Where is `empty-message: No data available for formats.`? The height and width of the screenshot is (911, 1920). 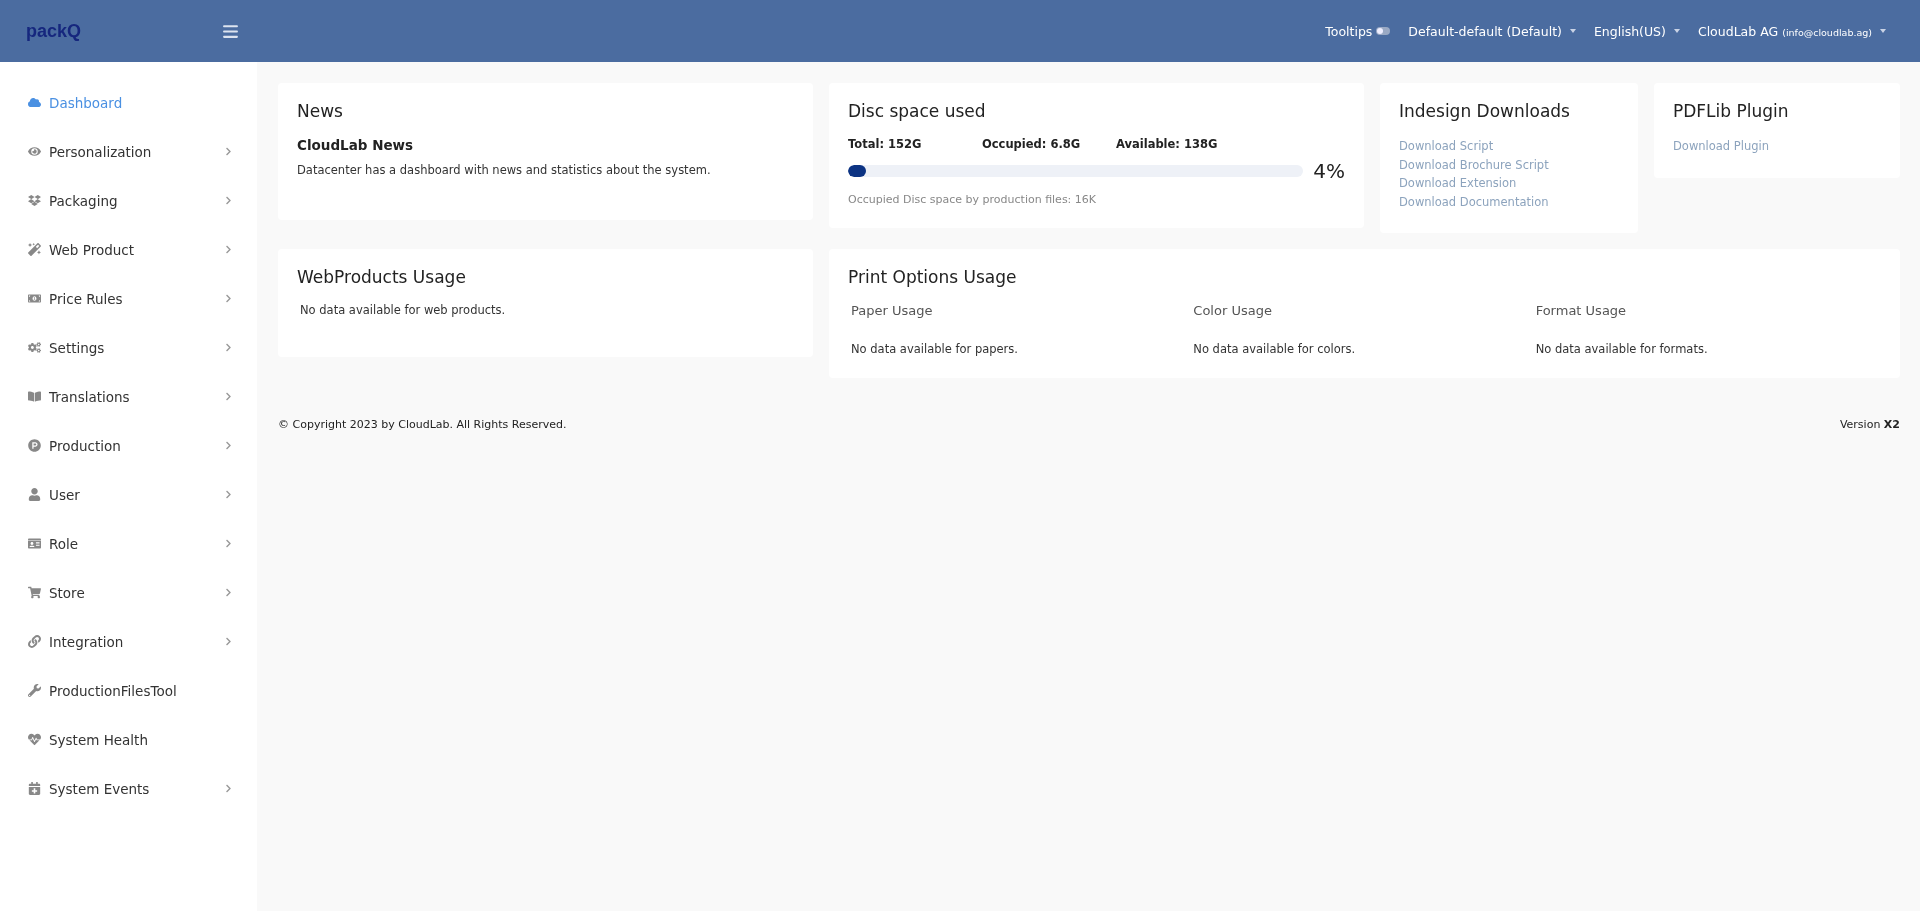 empty-message: No data available for formats. is located at coordinates (1622, 349).